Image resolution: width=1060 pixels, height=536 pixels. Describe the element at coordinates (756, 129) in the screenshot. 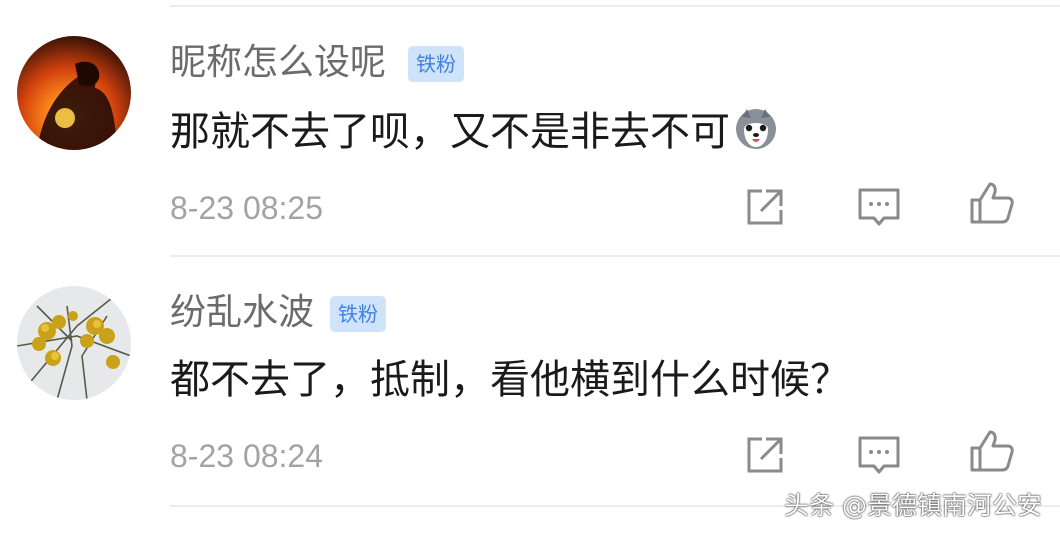

I see `husky-face-emoji-icon` at that location.